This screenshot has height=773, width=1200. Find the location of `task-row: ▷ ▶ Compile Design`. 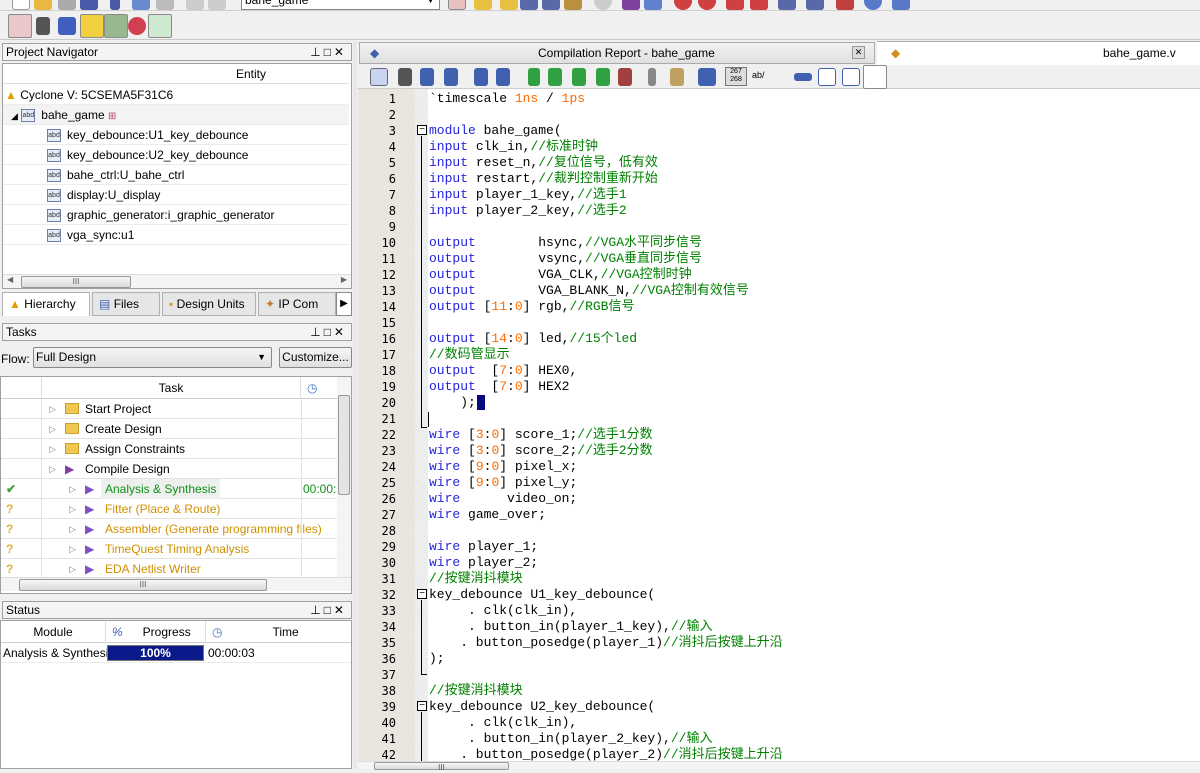

task-row: ▷ ▶ Compile Design is located at coordinates (169, 469).